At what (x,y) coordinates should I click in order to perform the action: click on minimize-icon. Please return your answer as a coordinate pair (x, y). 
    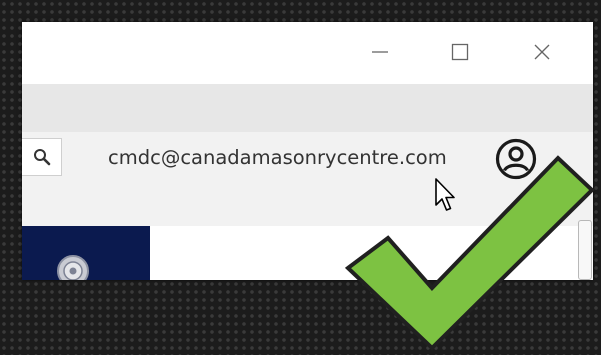
    Looking at the image, I should click on (380, 52).